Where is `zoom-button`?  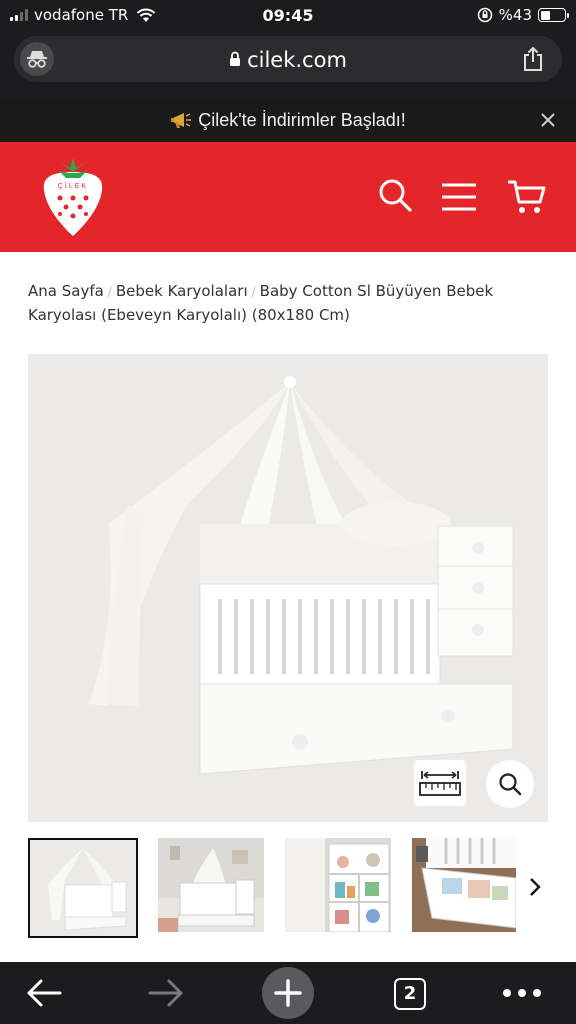 zoom-button is located at coordinates (510, 784).